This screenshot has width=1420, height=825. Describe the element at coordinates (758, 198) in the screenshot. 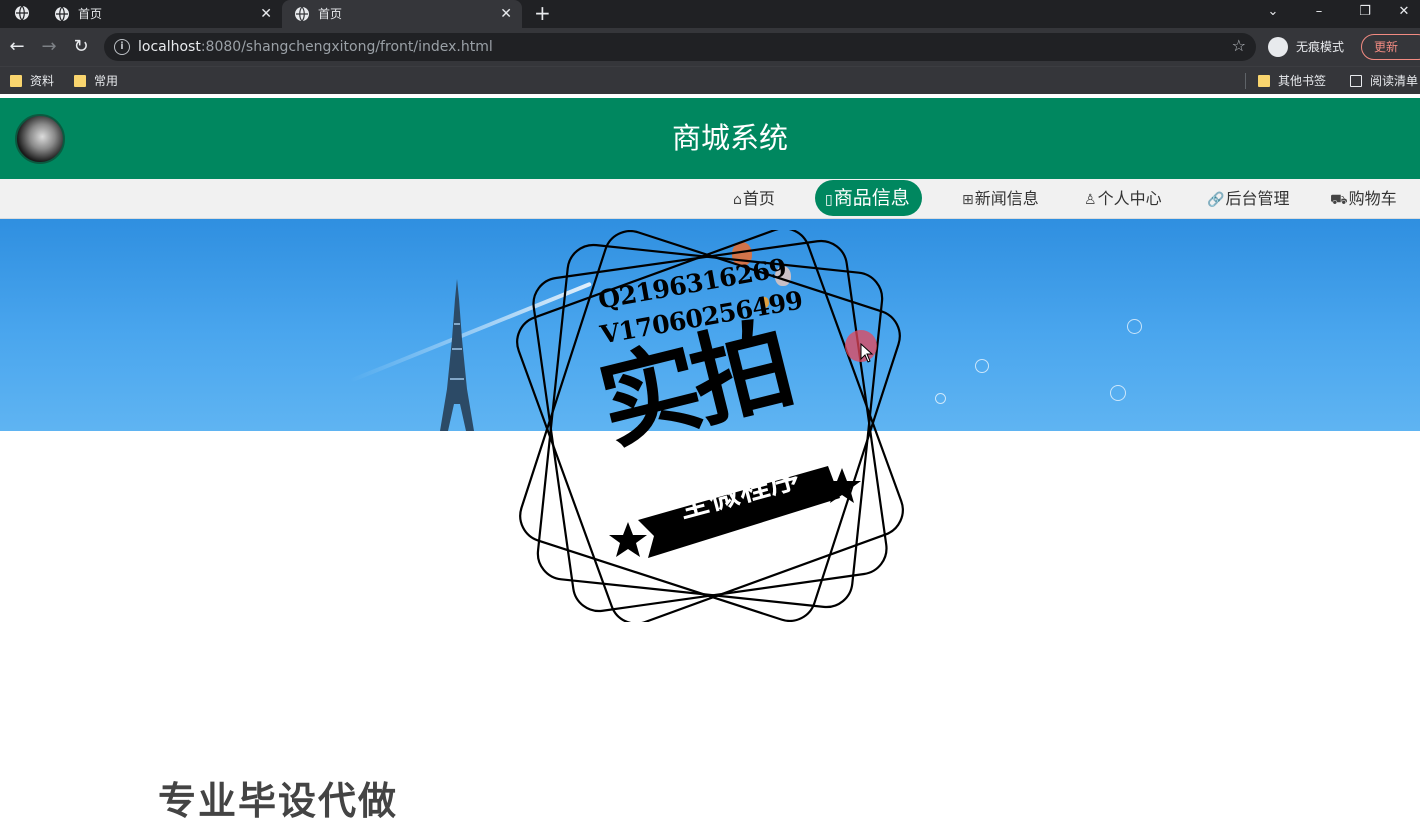

I see `nav-item-label: 首页` at that location.